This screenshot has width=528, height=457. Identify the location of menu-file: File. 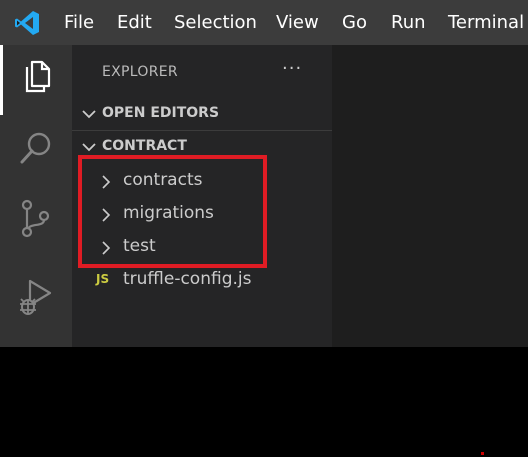
(79, 23).